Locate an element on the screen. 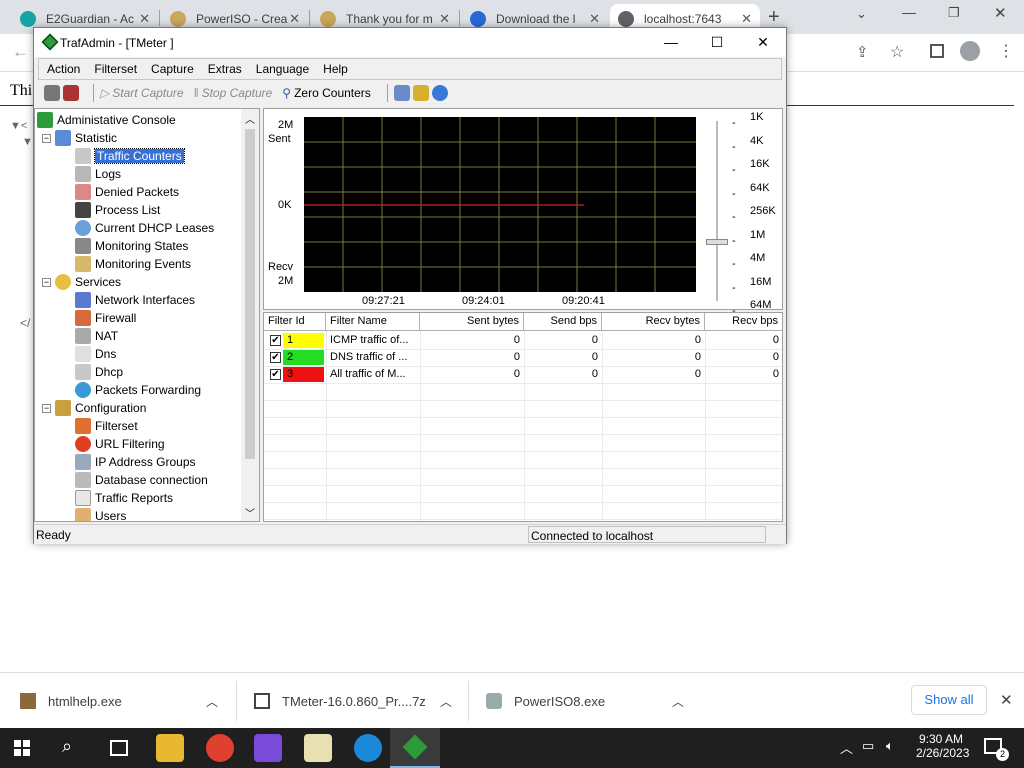 The height and width of the screenshot is (768, 1024). tree-item-denied-packets: Denied Packets is located at coordinates (127, 192).